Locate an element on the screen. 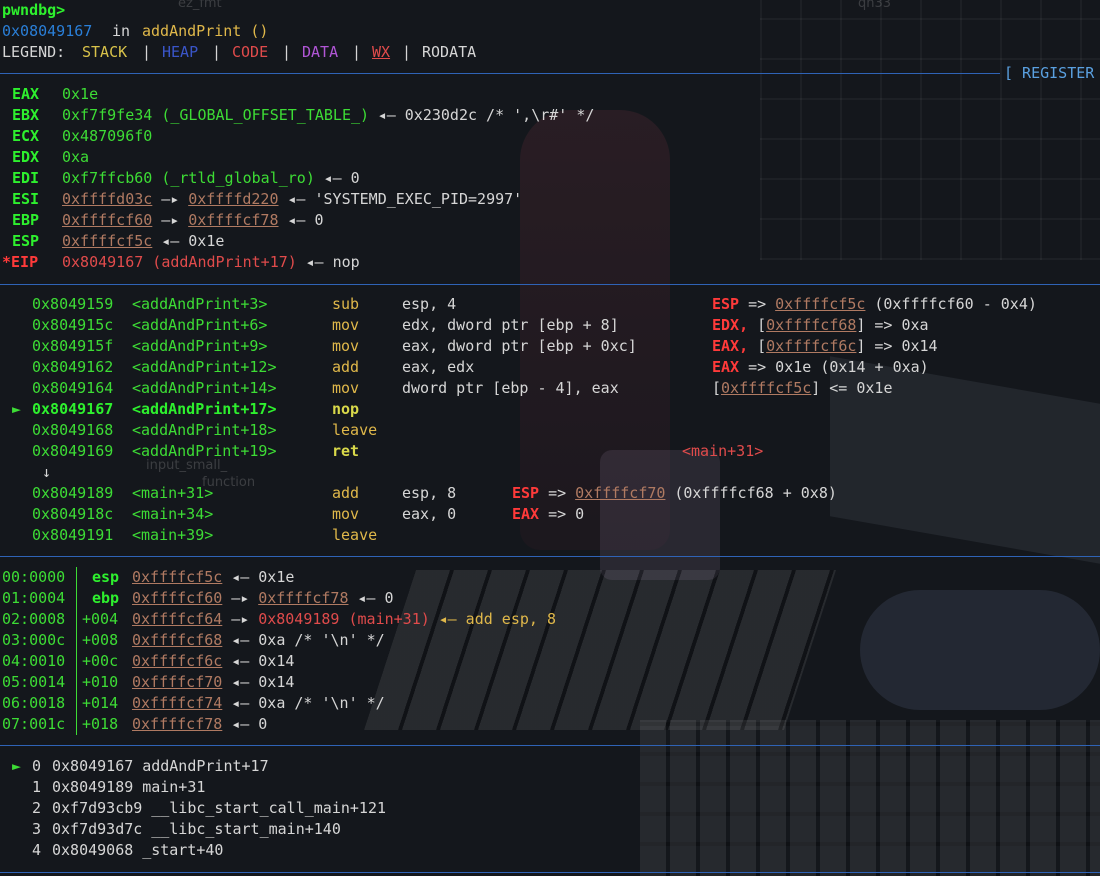 The height and width of the screenshot is (876, 1100). comment-text: <main+31> is located at coordinates (723, 451).